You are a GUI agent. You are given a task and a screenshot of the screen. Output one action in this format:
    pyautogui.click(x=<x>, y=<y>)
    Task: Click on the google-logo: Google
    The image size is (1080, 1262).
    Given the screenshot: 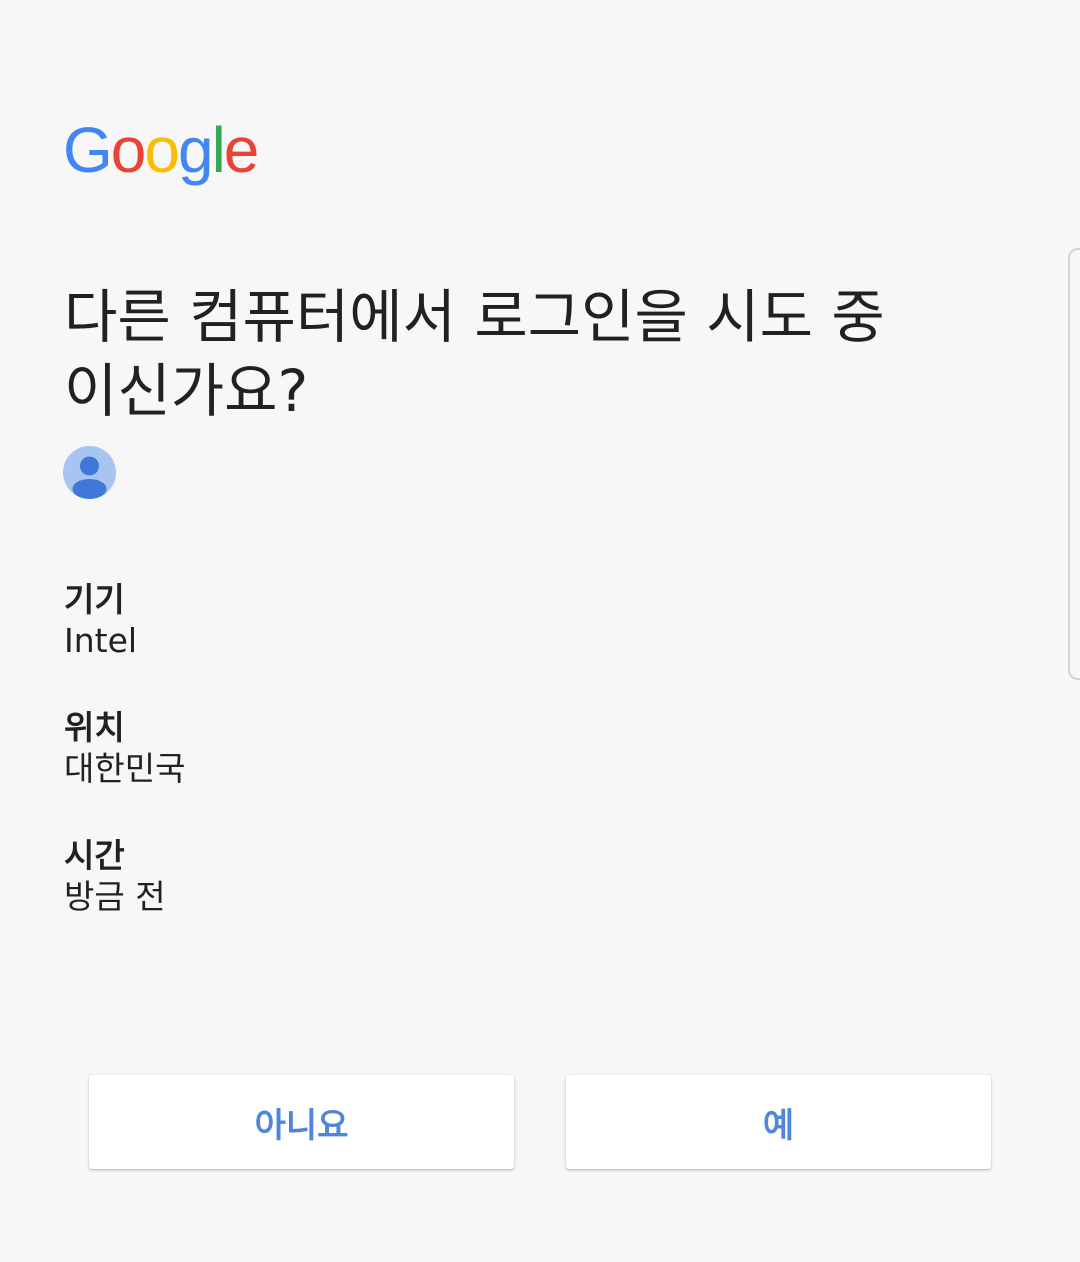 What is the action you would take?
    pyautogui.click(x=161, y=150)
    